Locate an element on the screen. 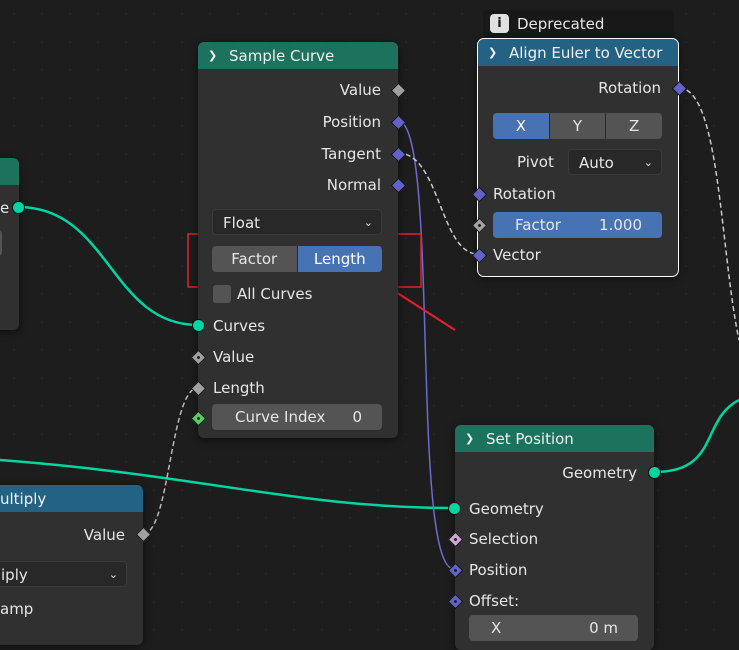  multiply-header: ultiply is located at coordinates (71, 498).